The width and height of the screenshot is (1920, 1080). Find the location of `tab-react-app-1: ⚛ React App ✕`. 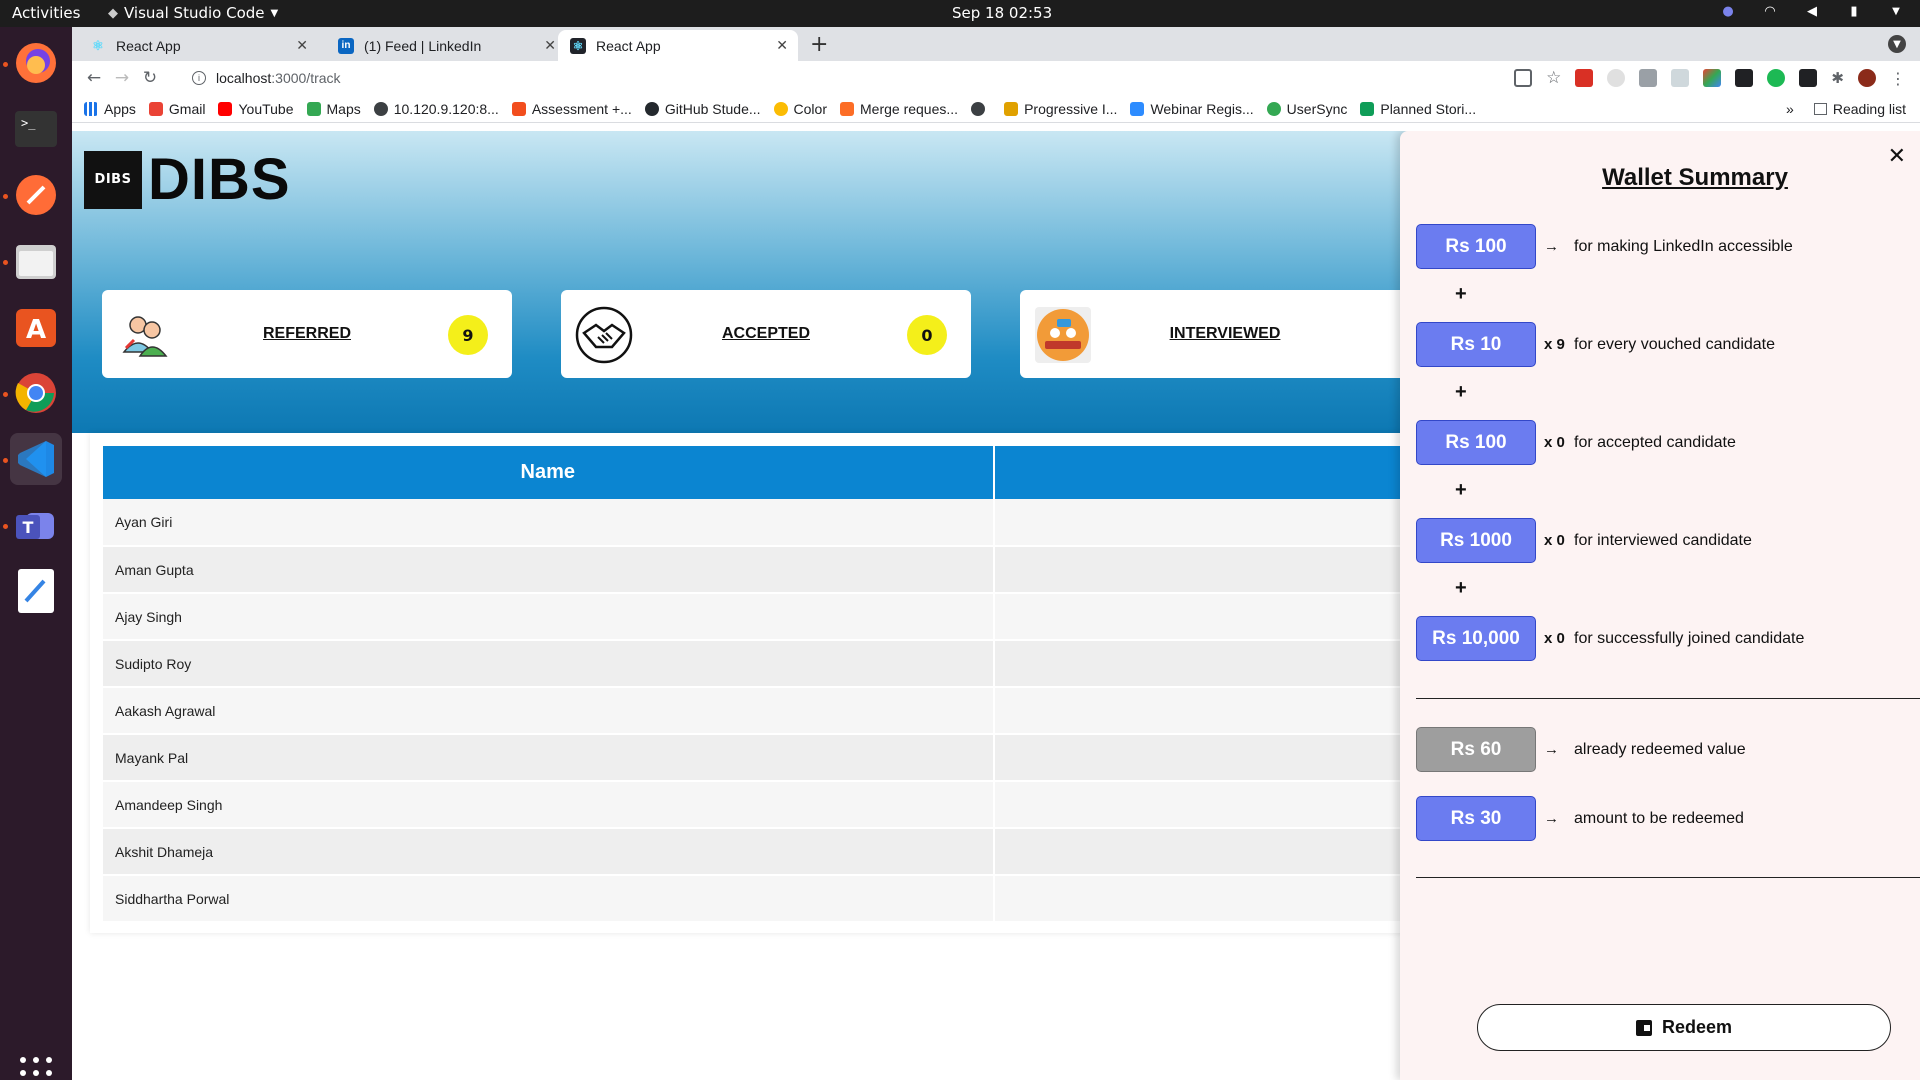

tab-react-app-1: ⚛ React App ✕ is located at coordinates (198, 45).